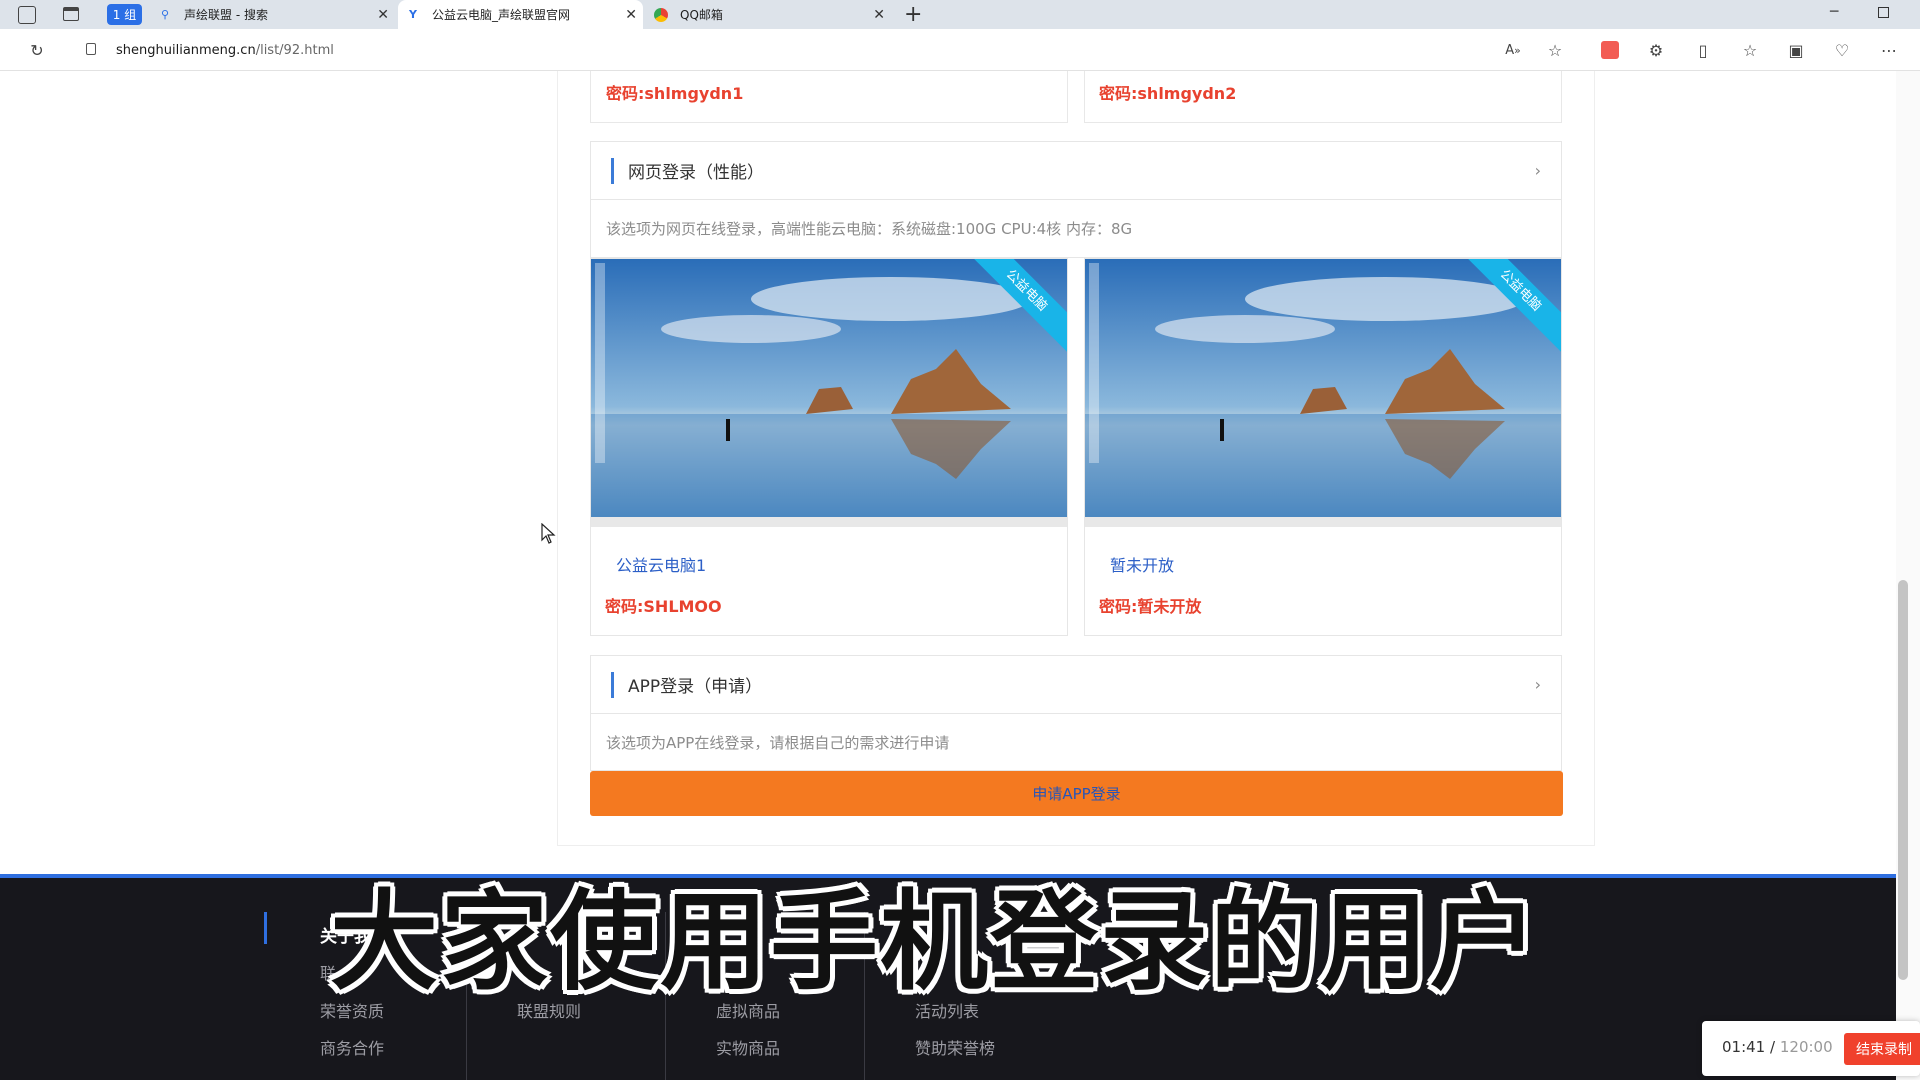  Describe the element at coordinates (1889, 50) in the screenshot. I see `more-menu-icon: ⋯` at that location.